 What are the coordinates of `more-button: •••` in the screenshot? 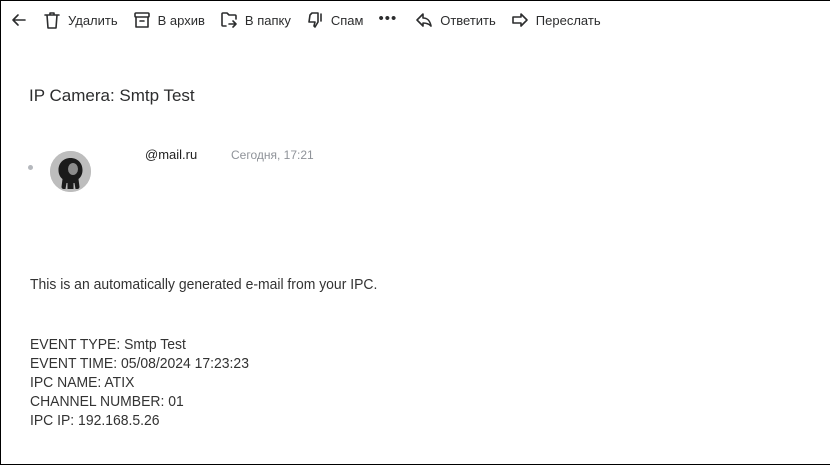 It's located at (388, 20).